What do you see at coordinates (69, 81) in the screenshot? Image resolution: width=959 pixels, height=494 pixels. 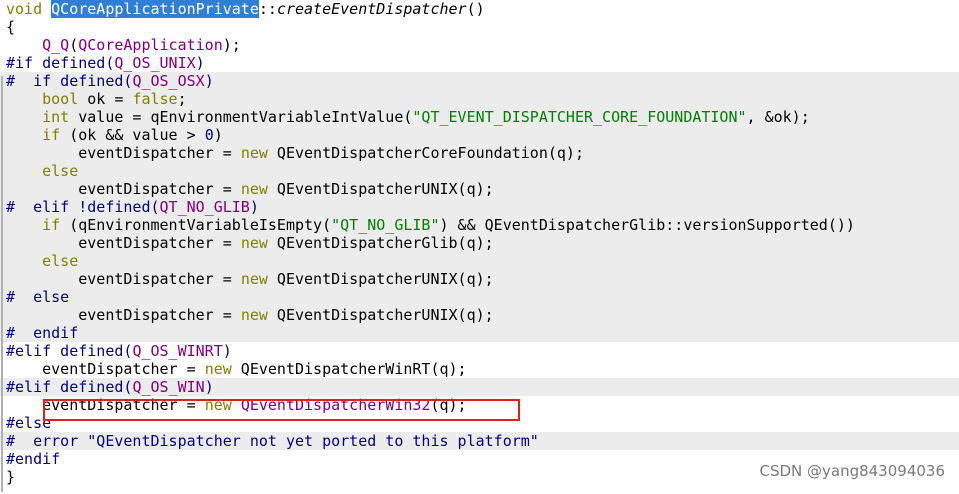 I see `code-token: # if defined(` at bounding box center [69, 81].